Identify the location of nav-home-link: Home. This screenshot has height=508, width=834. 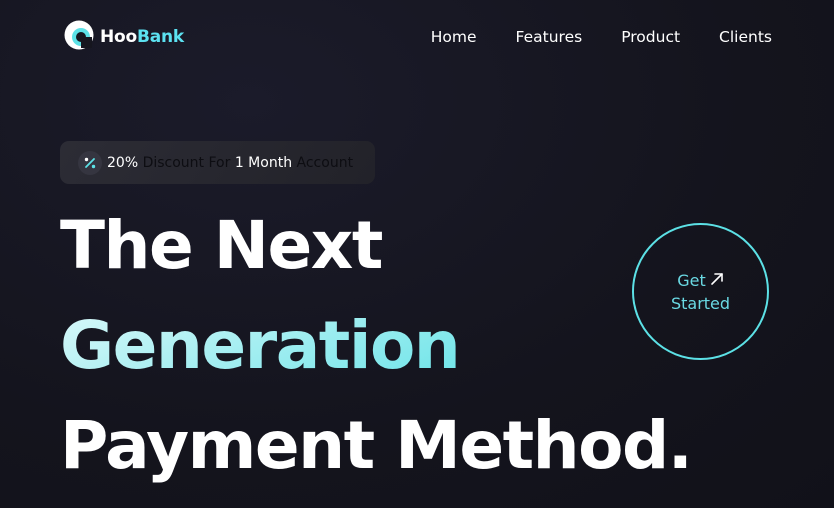
(454, 37).